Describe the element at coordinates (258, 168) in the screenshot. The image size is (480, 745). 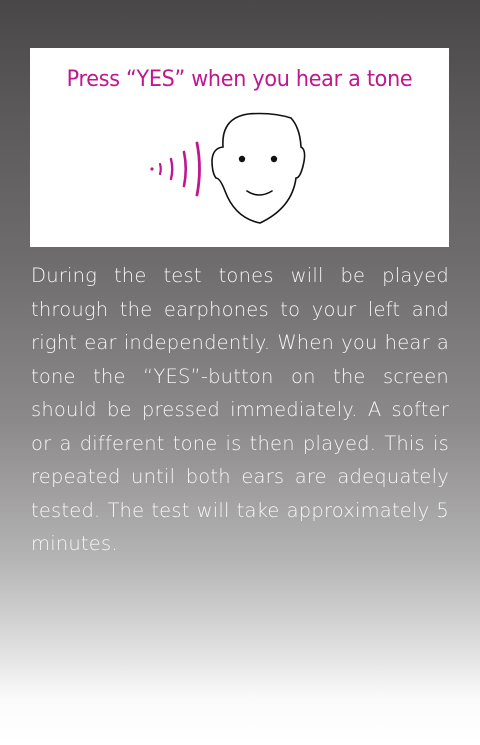
I see `face-icon` at that location.